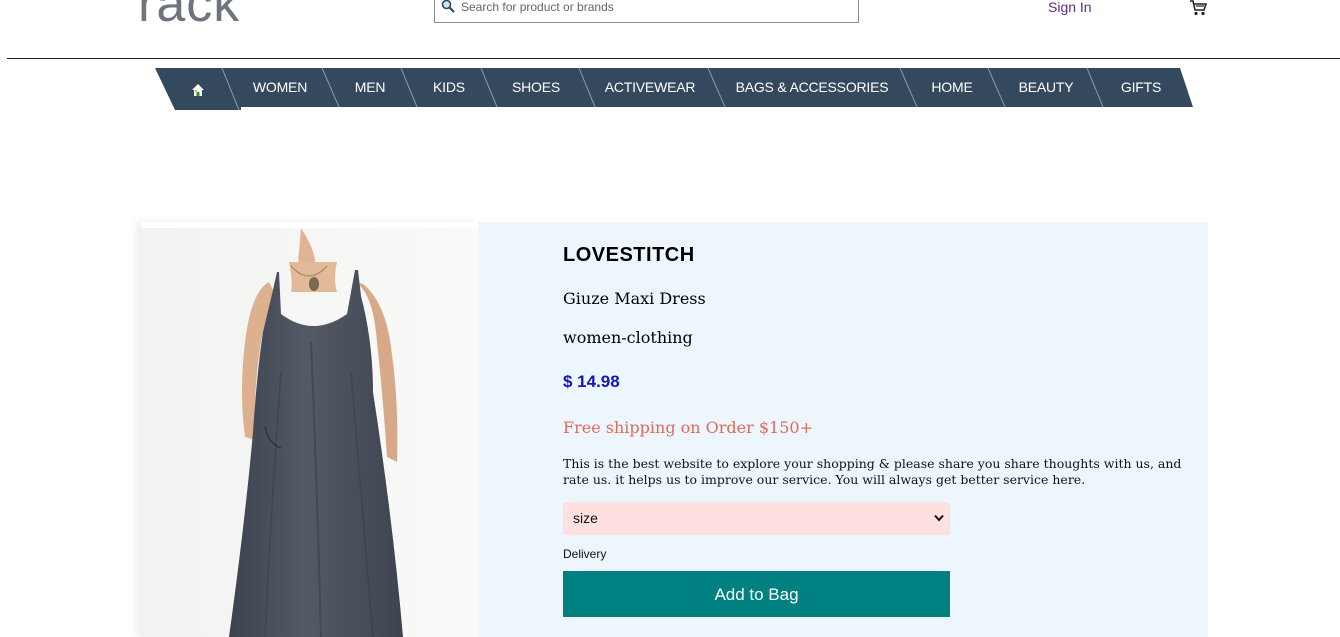 Image resolution: width=1340 pixels, height=637 pixels. What do you see at coordinates (585, 518) in the screenshot?
I see `size-select-value: size` at bounding box center [585, 518].